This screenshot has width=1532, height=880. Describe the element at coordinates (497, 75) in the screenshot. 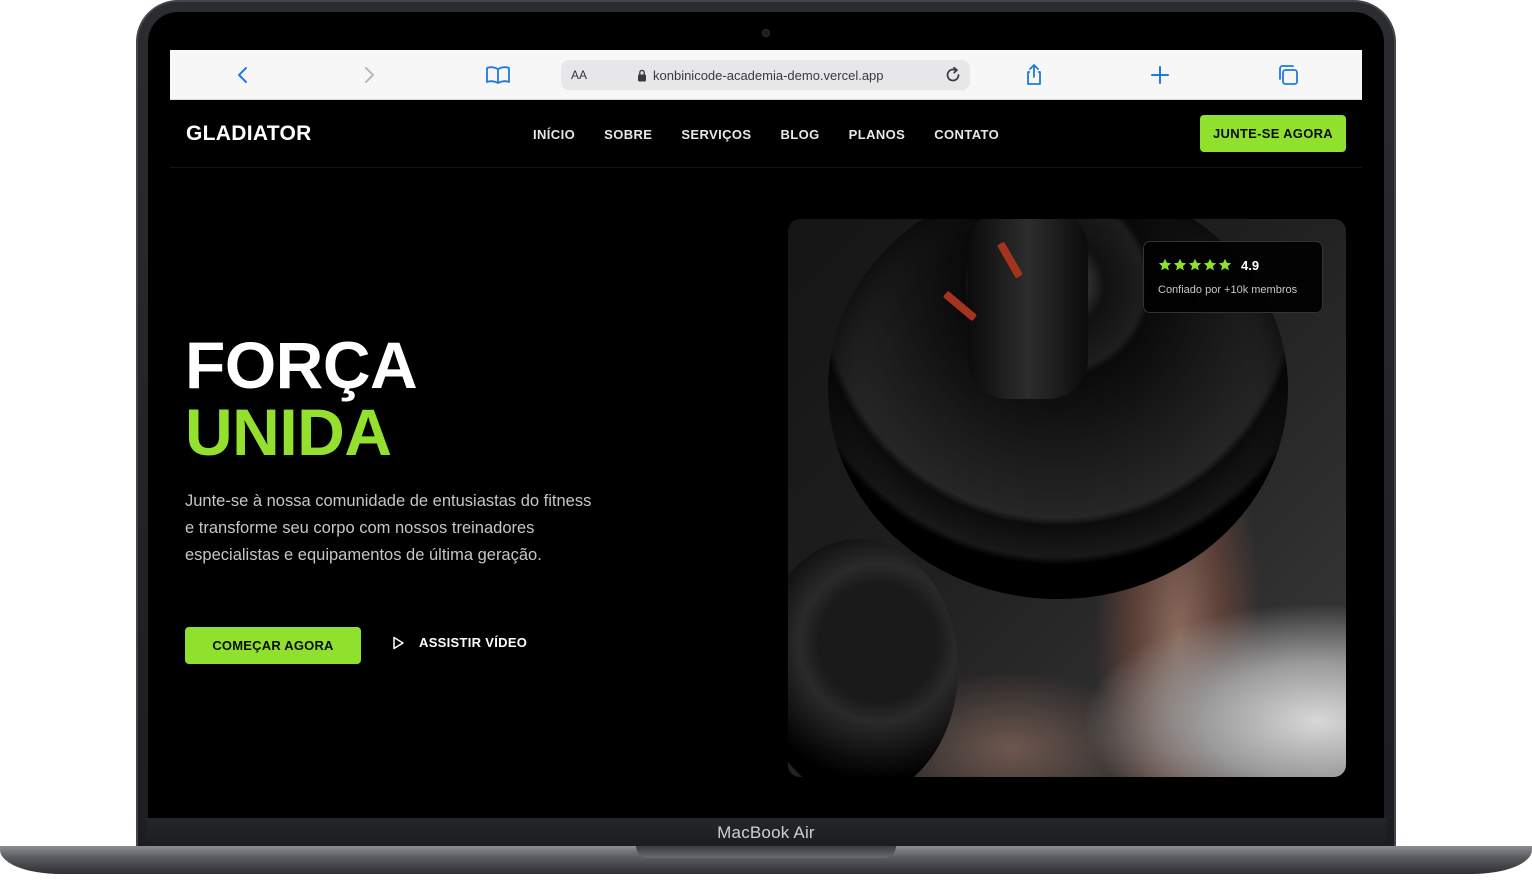

I see `book-icon` at that location.